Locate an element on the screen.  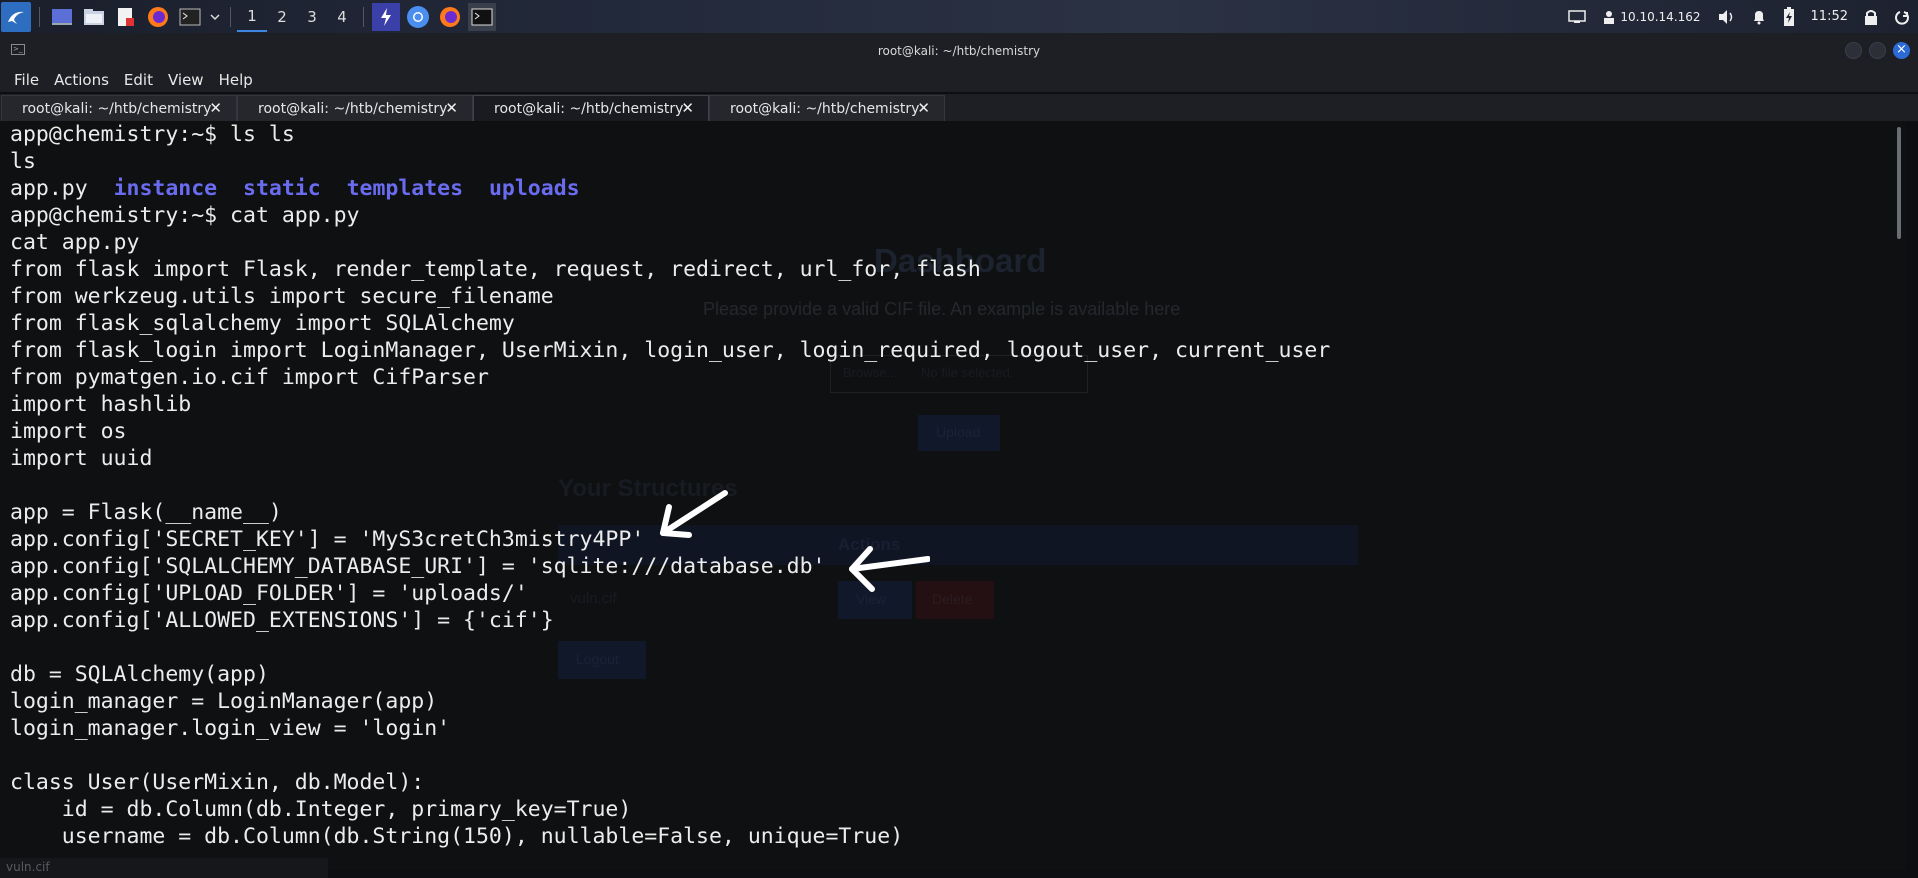
terminal-scrollbar is located at coordinates (1900, 495).